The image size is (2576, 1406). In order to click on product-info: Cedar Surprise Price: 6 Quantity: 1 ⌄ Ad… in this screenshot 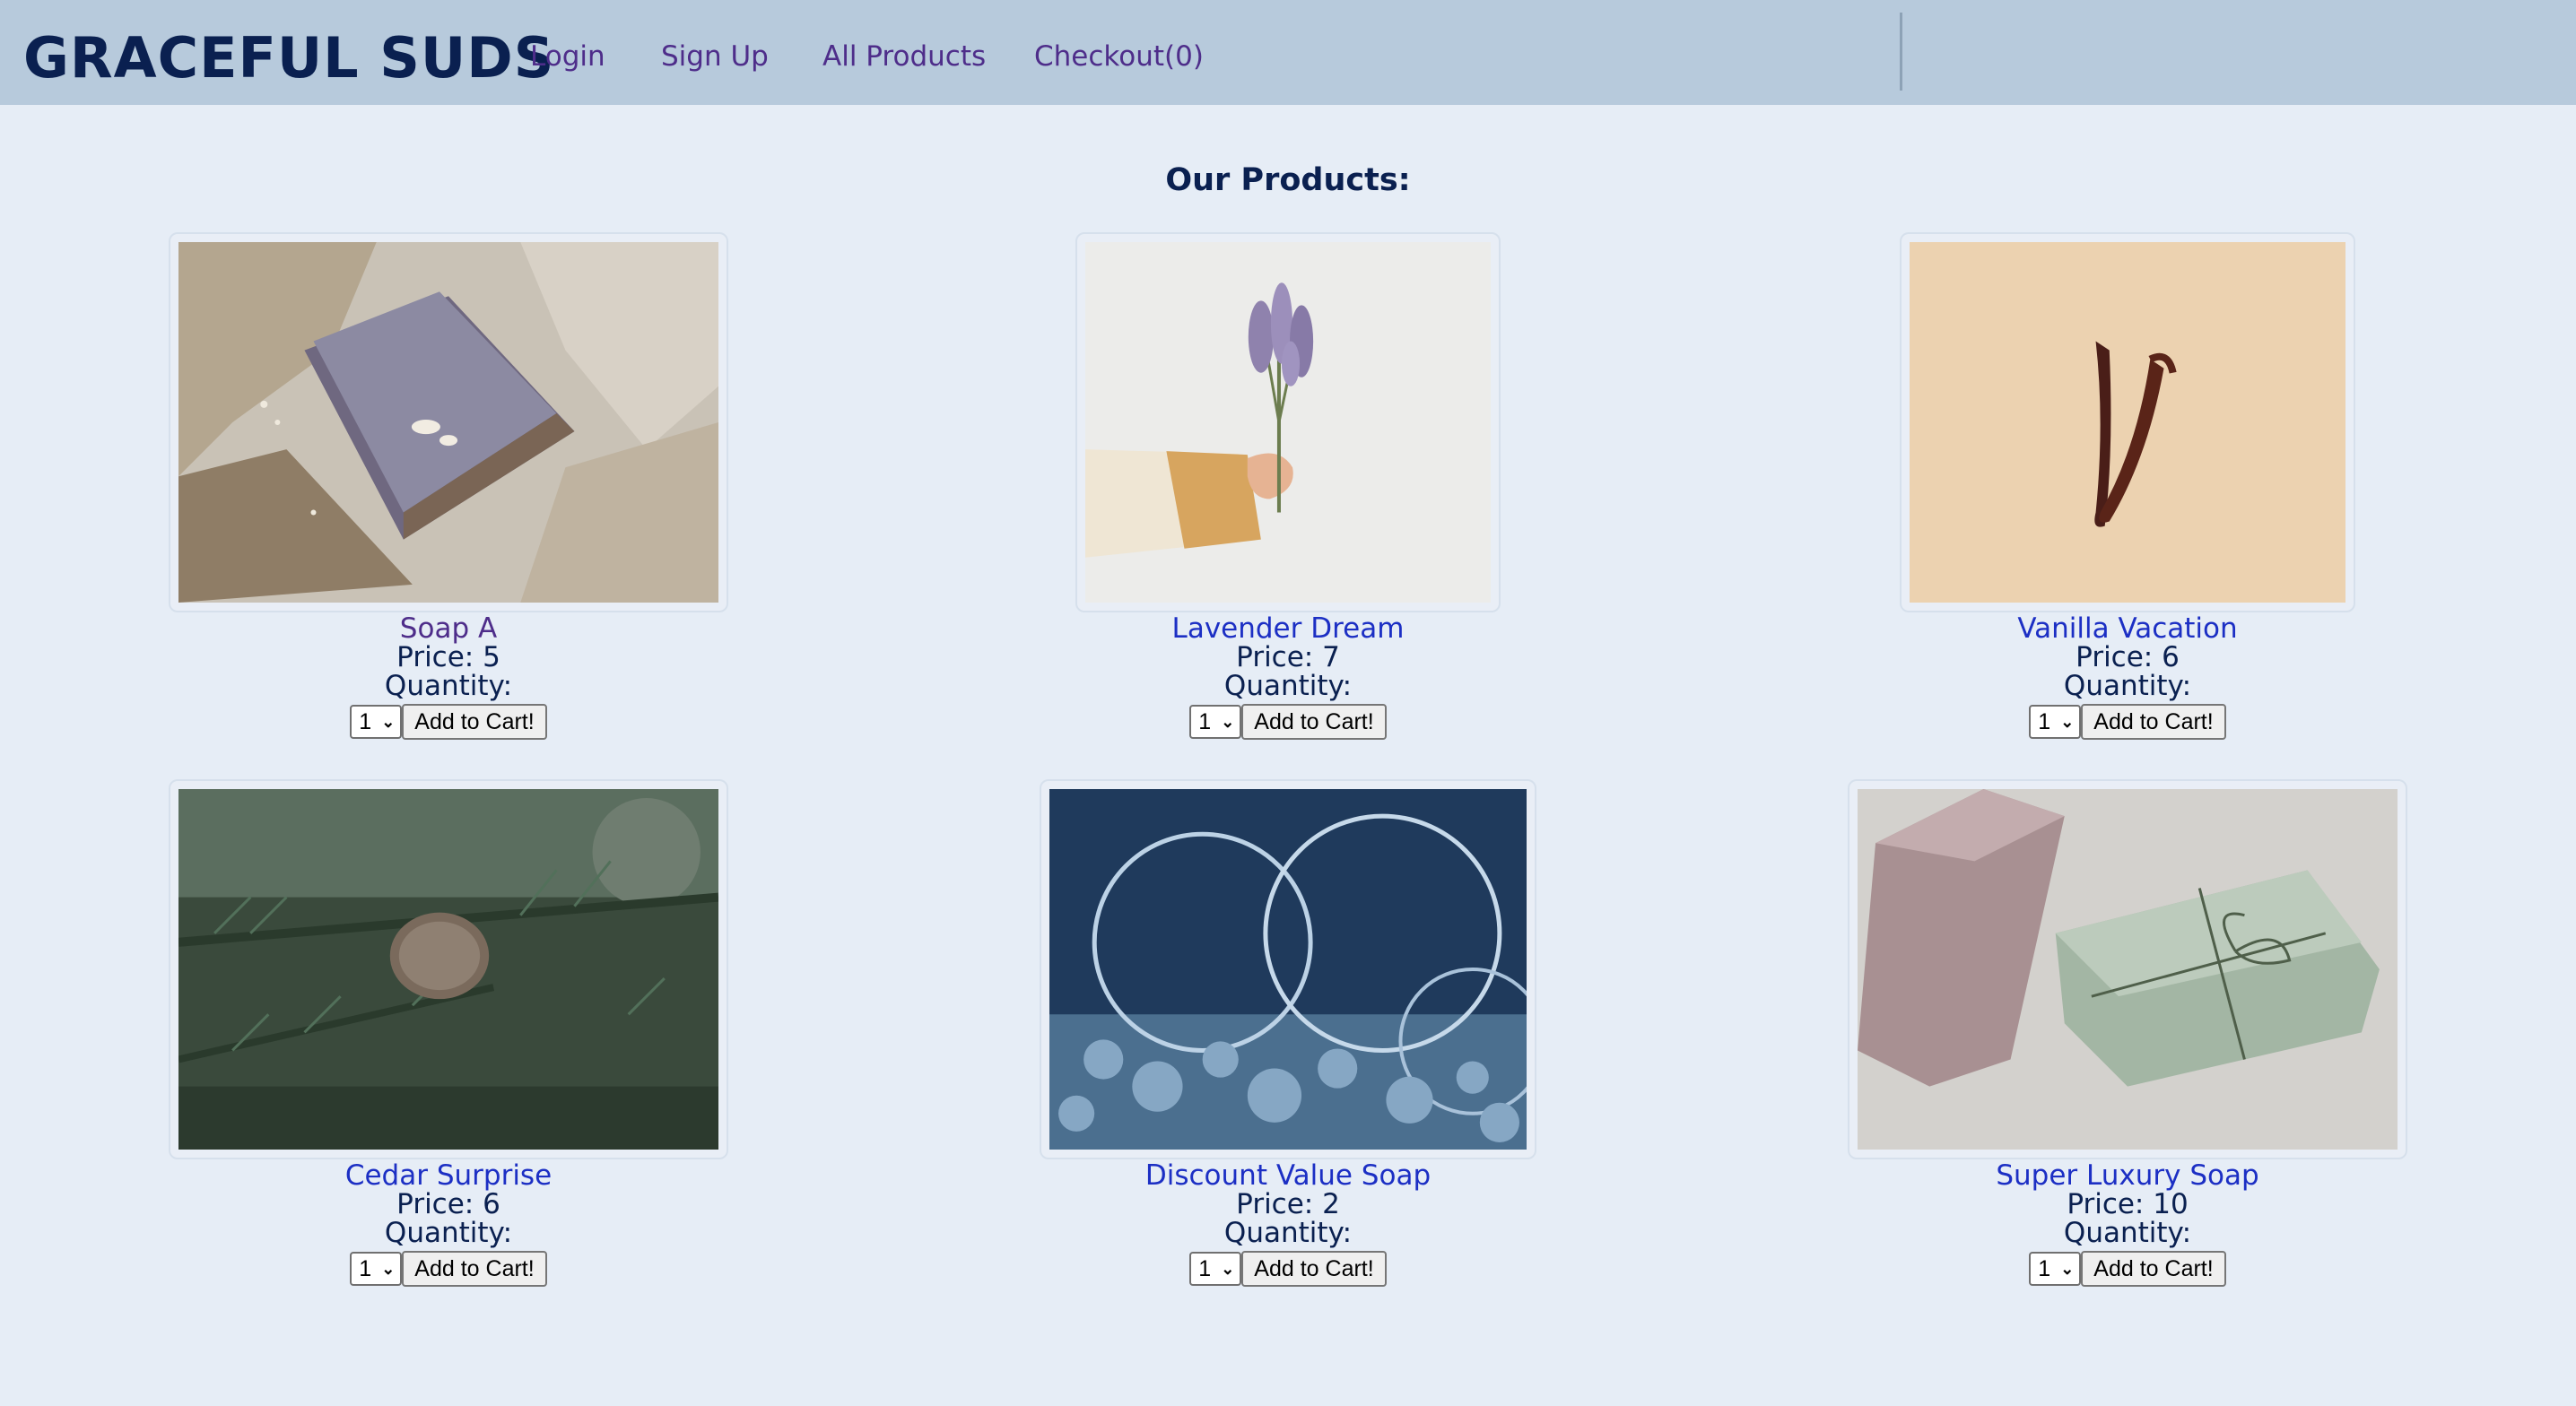, I will do `click(448, 1224)`.